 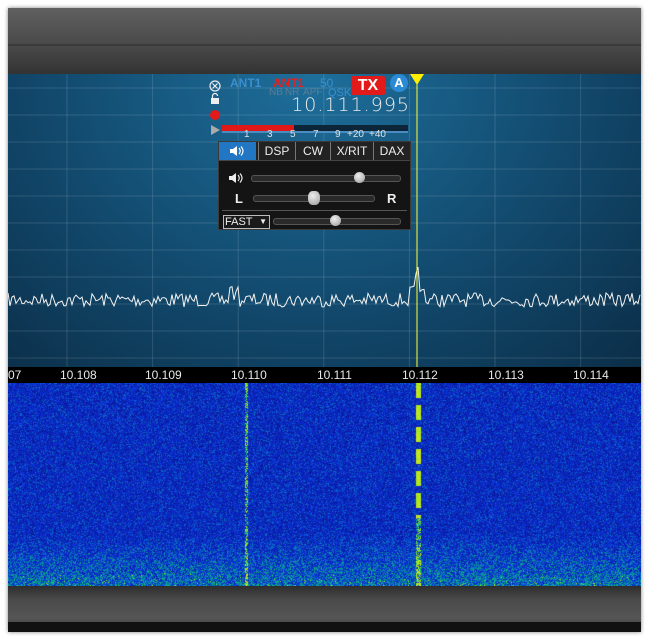 I want to click on smeter-label: 7, so click(x=316, y=134).